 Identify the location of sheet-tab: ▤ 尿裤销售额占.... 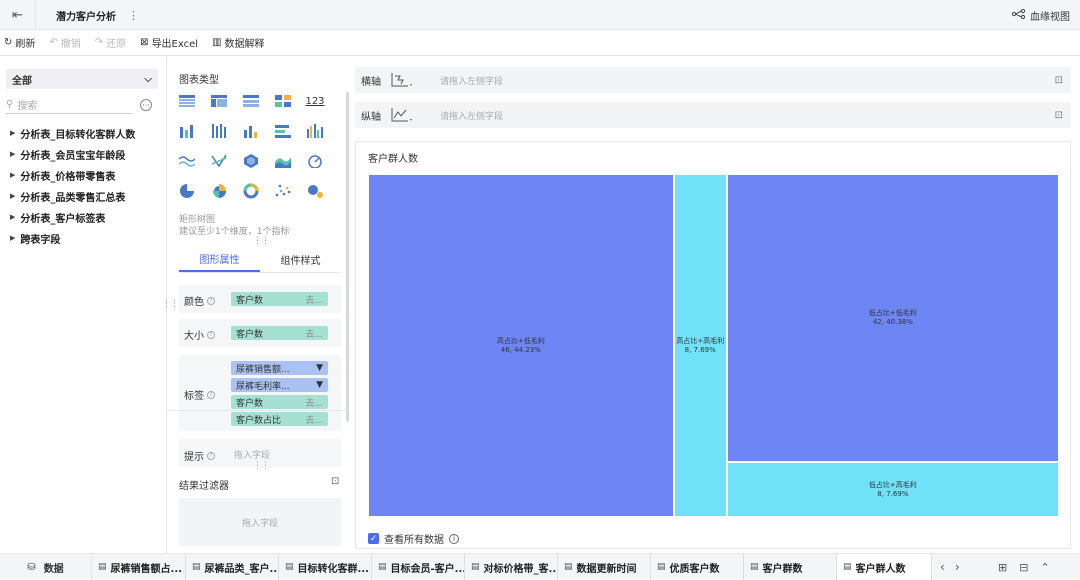
(139, 567).